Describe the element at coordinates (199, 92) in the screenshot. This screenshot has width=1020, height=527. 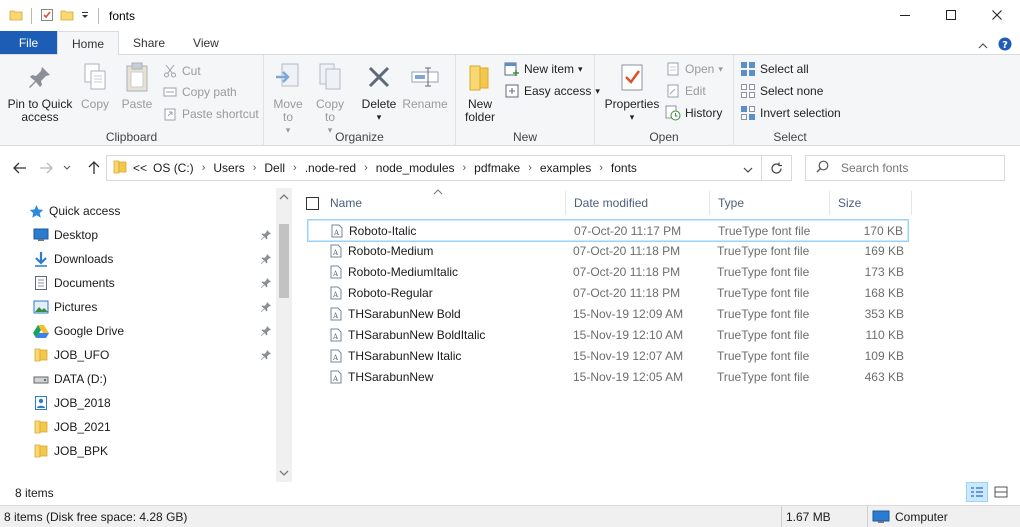
I see `copy-path-button: Copy path` at that location.